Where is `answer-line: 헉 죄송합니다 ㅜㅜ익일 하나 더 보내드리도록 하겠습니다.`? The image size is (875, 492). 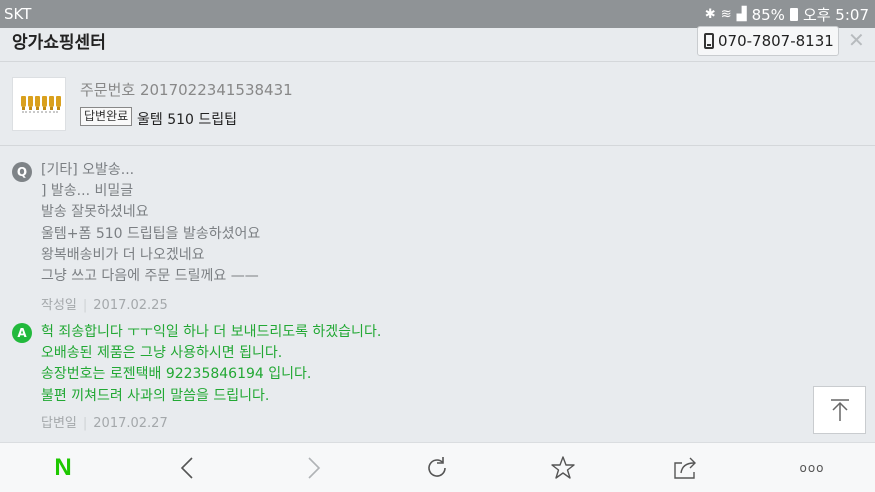
answer-line: 헉 죄송합니다 ㅜㅜ익일 하나 더 보내드리도록 하겠습니다. is located at coordinates (211, 332).